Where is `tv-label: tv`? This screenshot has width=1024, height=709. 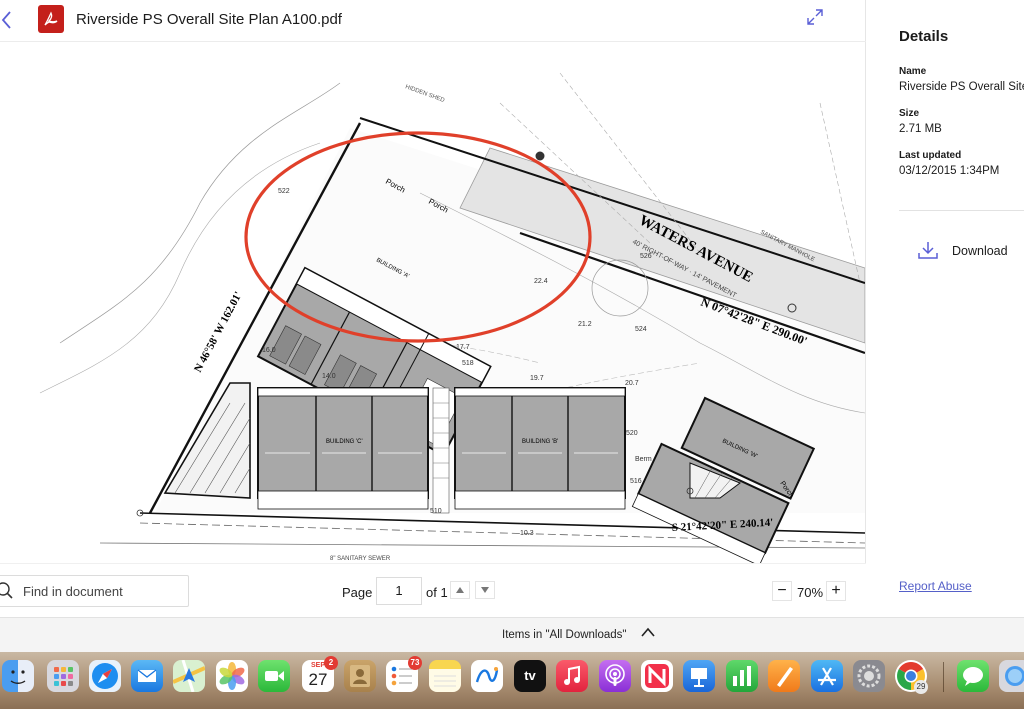
tv-label: tv is located at coordinates (530, 675).